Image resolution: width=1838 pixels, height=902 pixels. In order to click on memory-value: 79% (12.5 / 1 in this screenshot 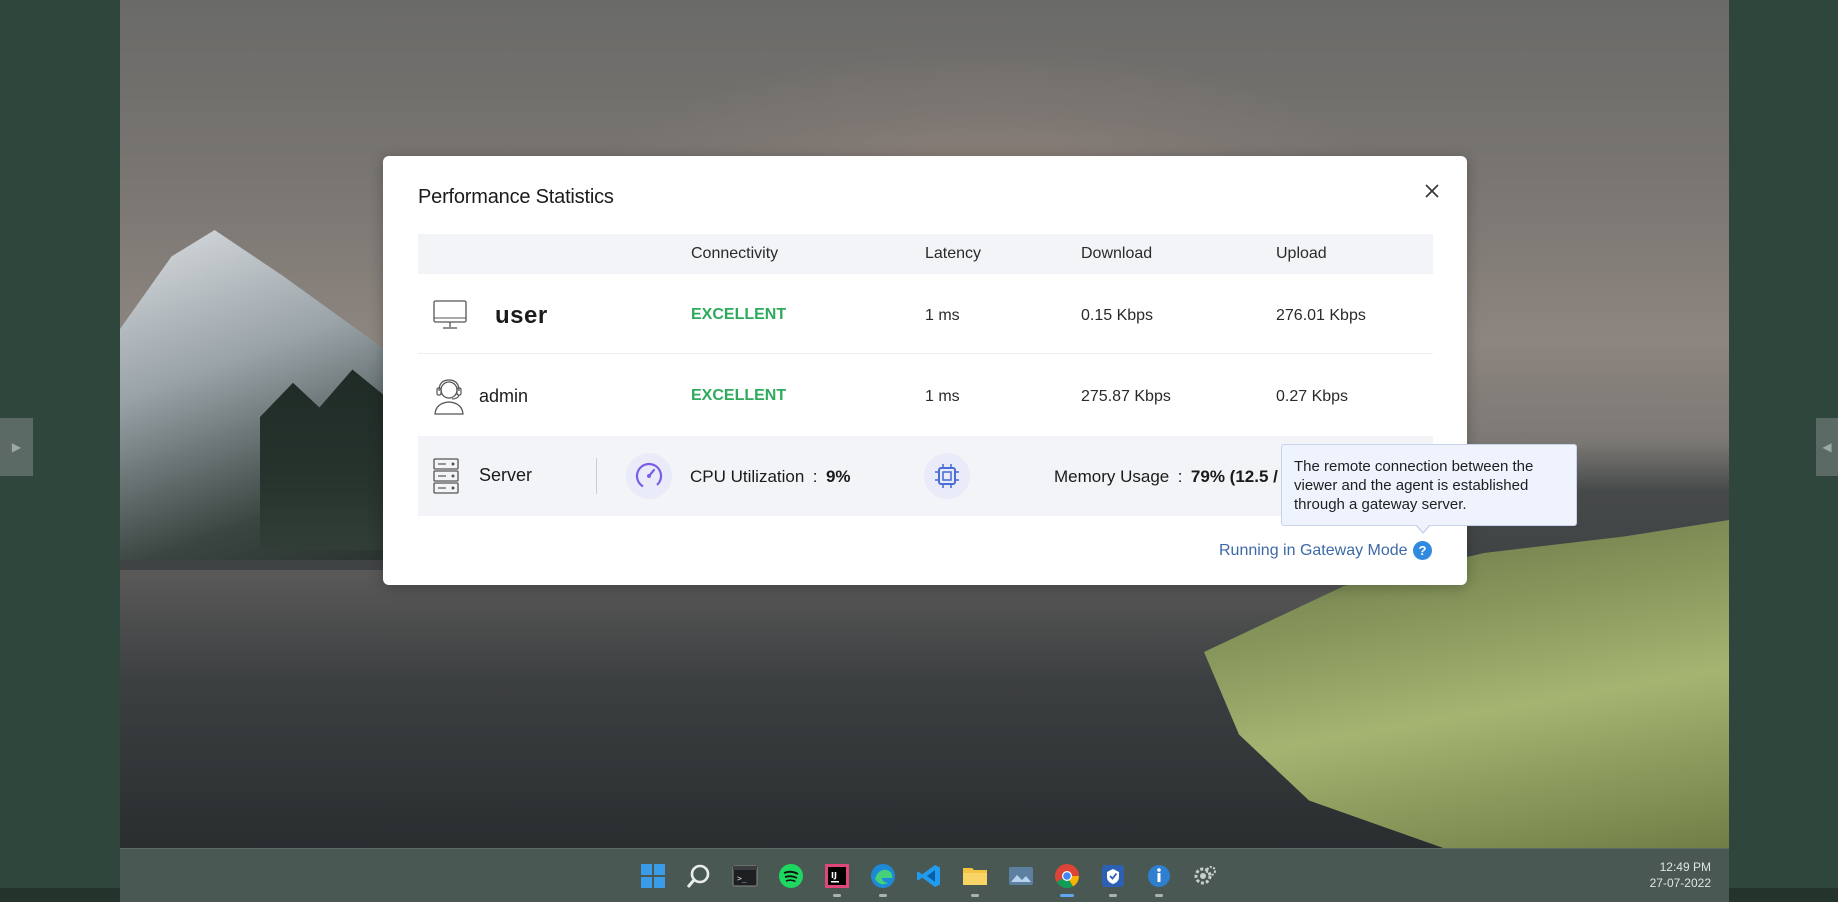, I will do `click(1241, 476)`.